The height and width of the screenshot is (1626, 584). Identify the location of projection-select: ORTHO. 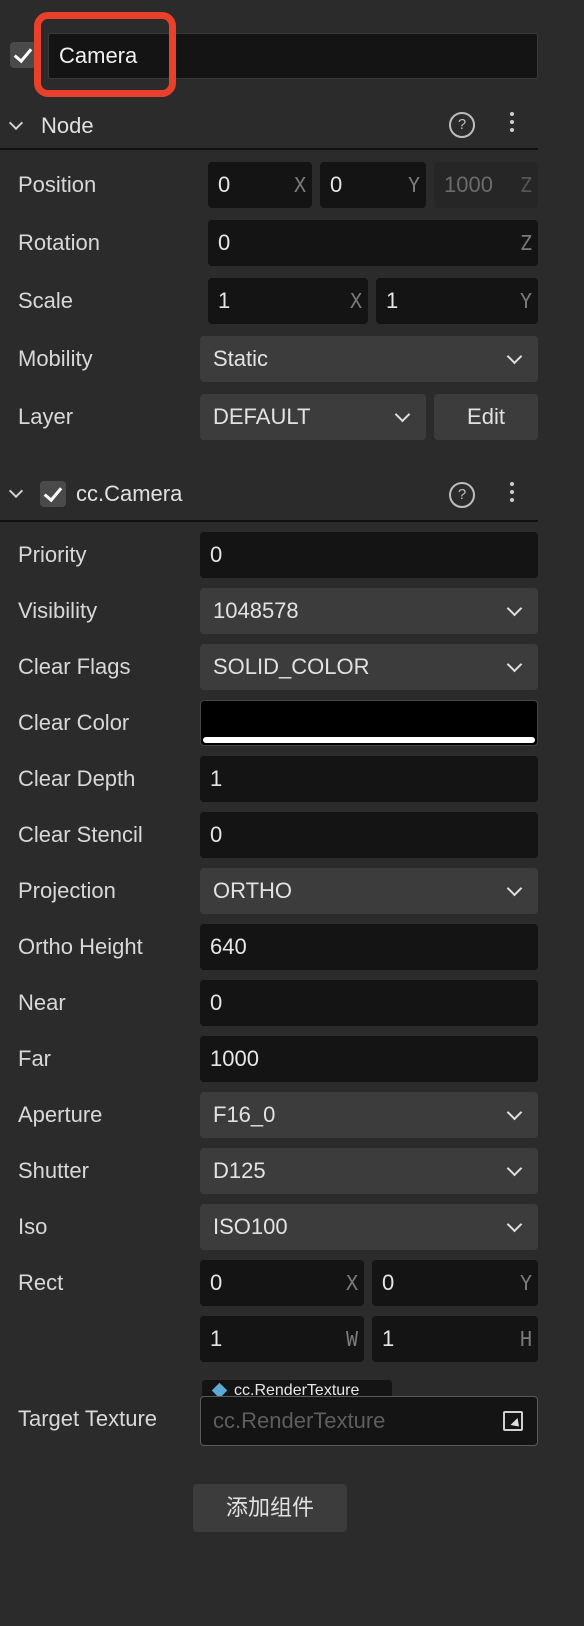
(369, 891).